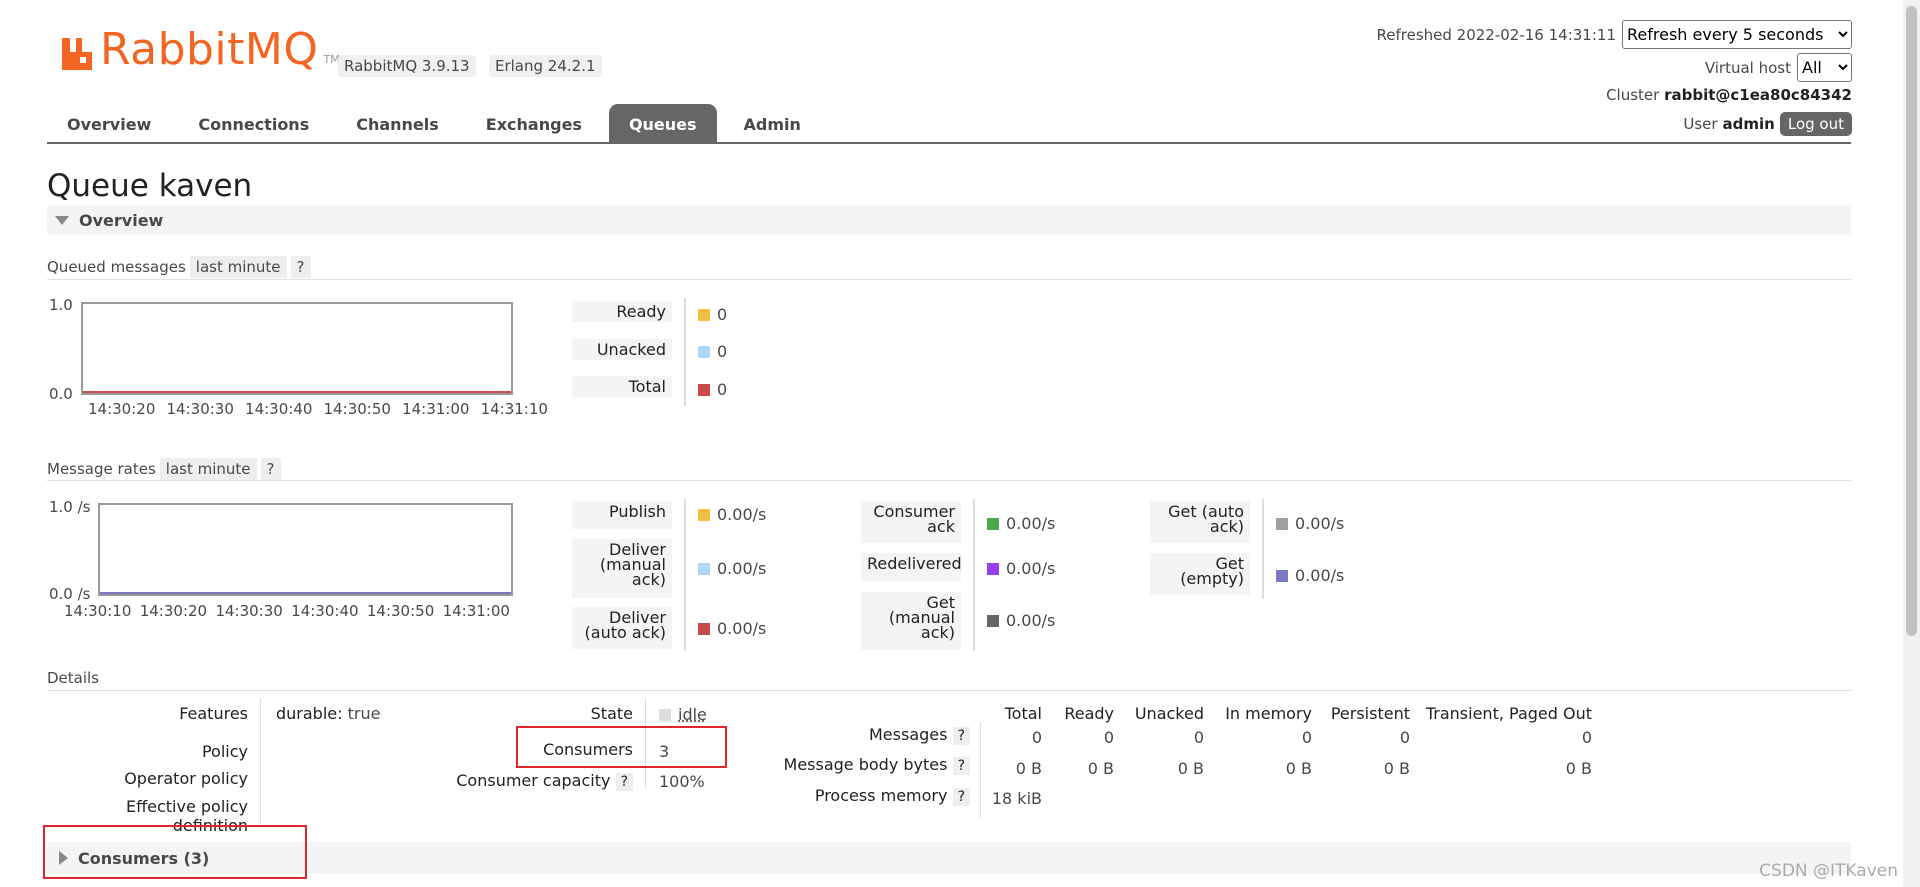  I want to click on erlang-badge: Erlang 24.2.1, so click(545, 66).